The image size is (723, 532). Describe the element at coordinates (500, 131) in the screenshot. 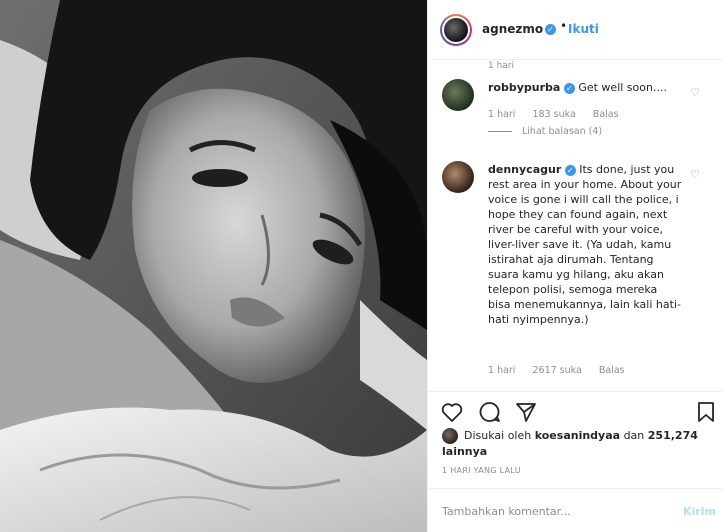

I see `replies-line` at that location.